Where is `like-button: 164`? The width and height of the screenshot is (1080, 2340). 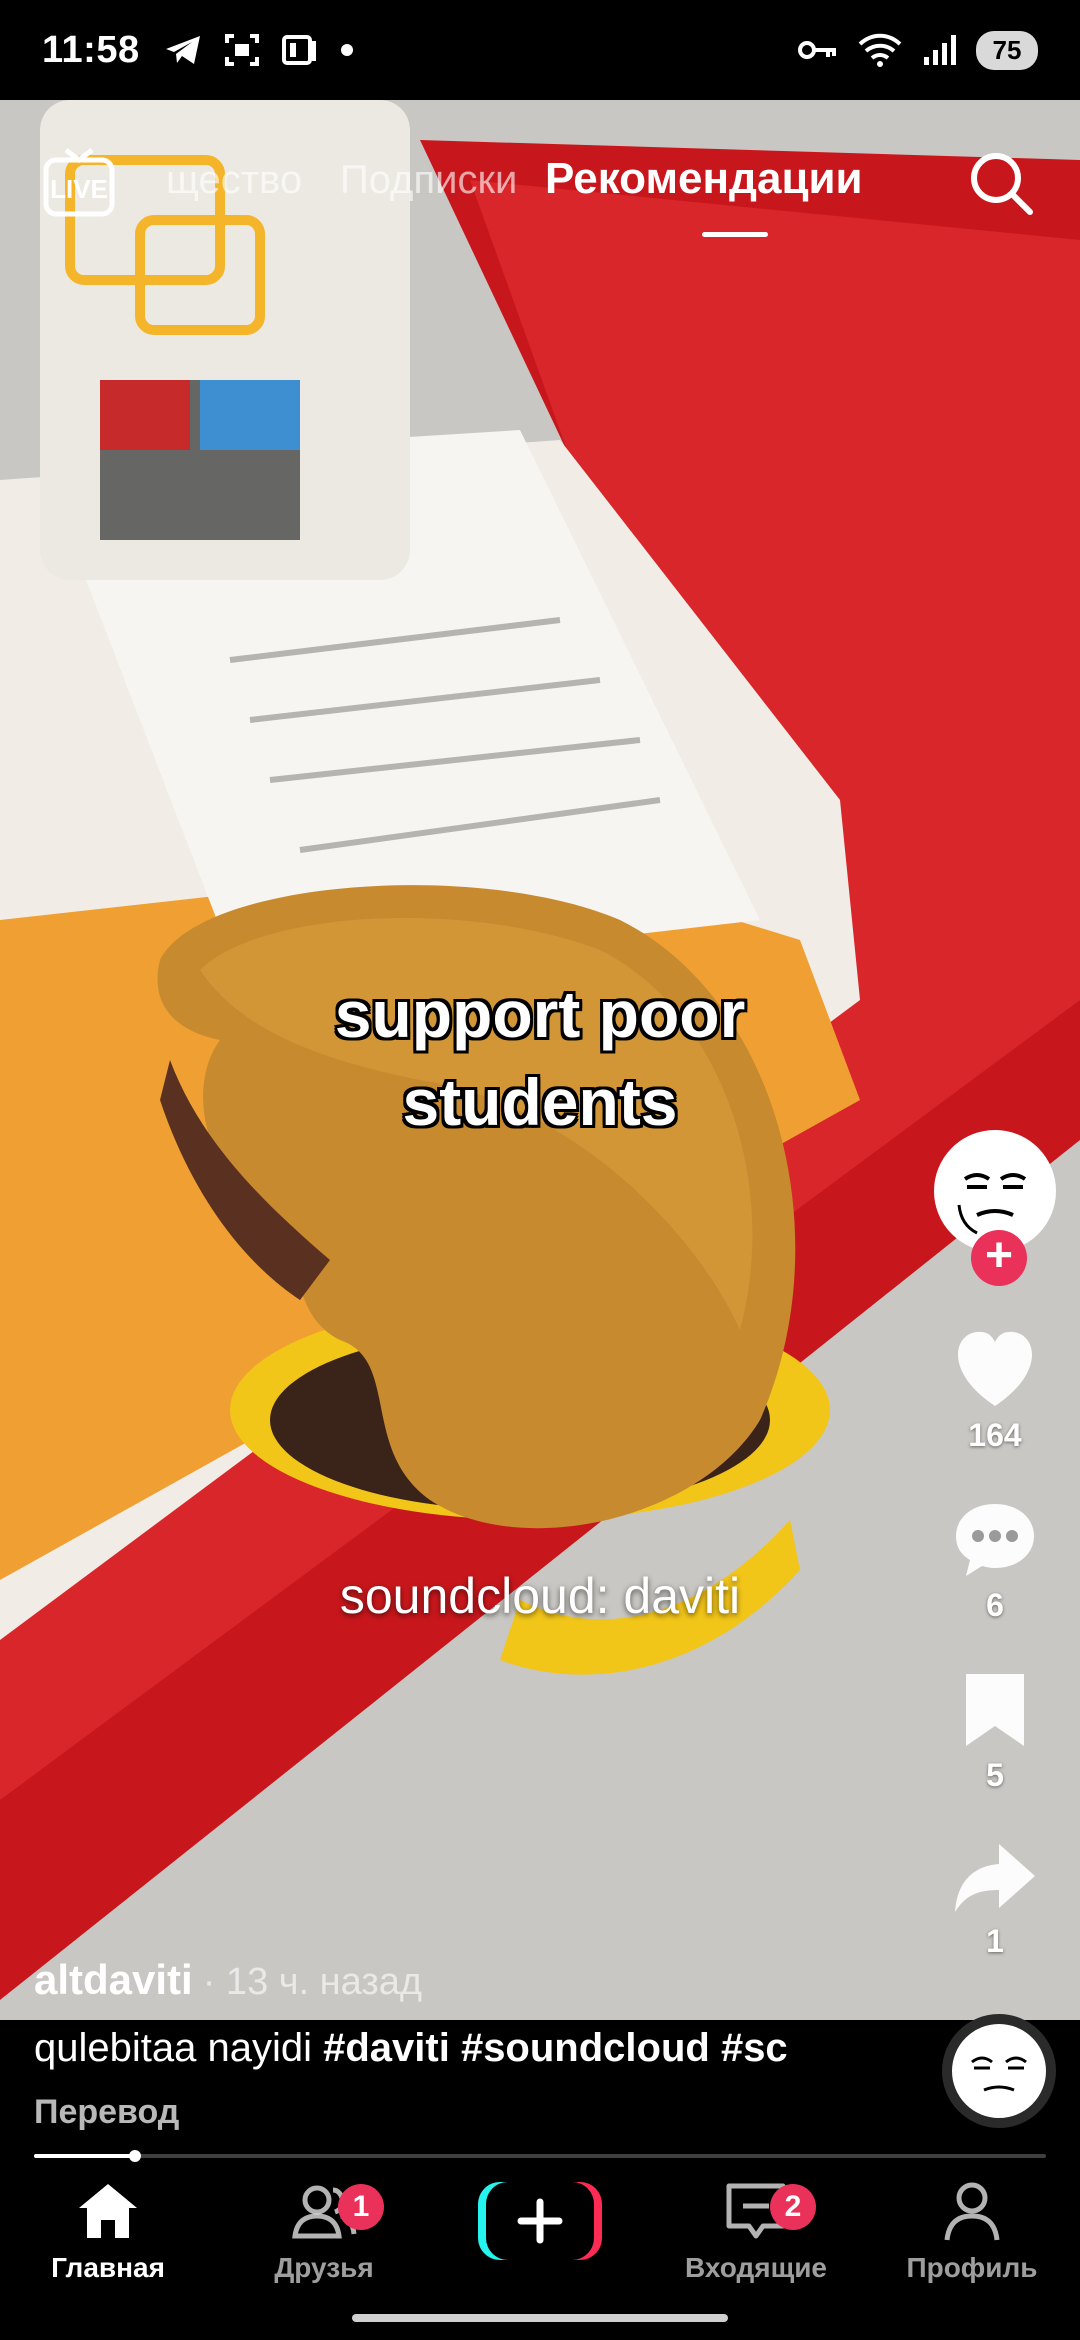 like-button: 164 is located at coordinates (995, 1392).